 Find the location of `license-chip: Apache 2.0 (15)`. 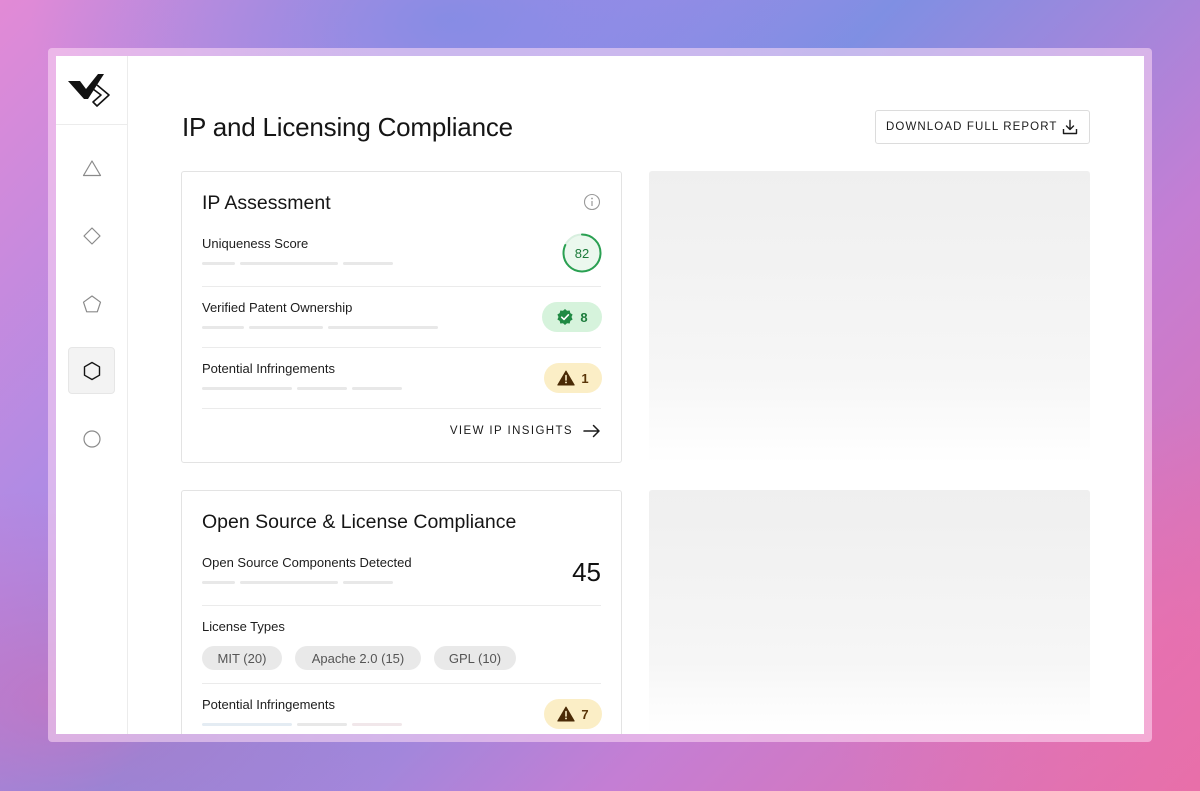

license-chip: Apache 2.0 (15) is located at coordinates (358, 658).